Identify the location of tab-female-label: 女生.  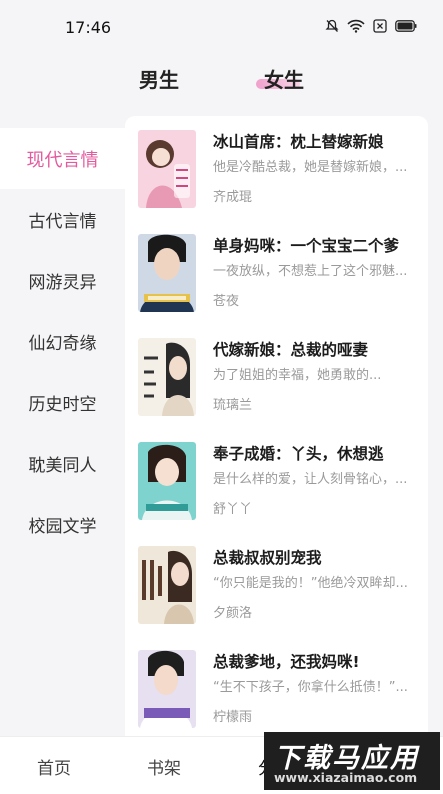
(284, 80).